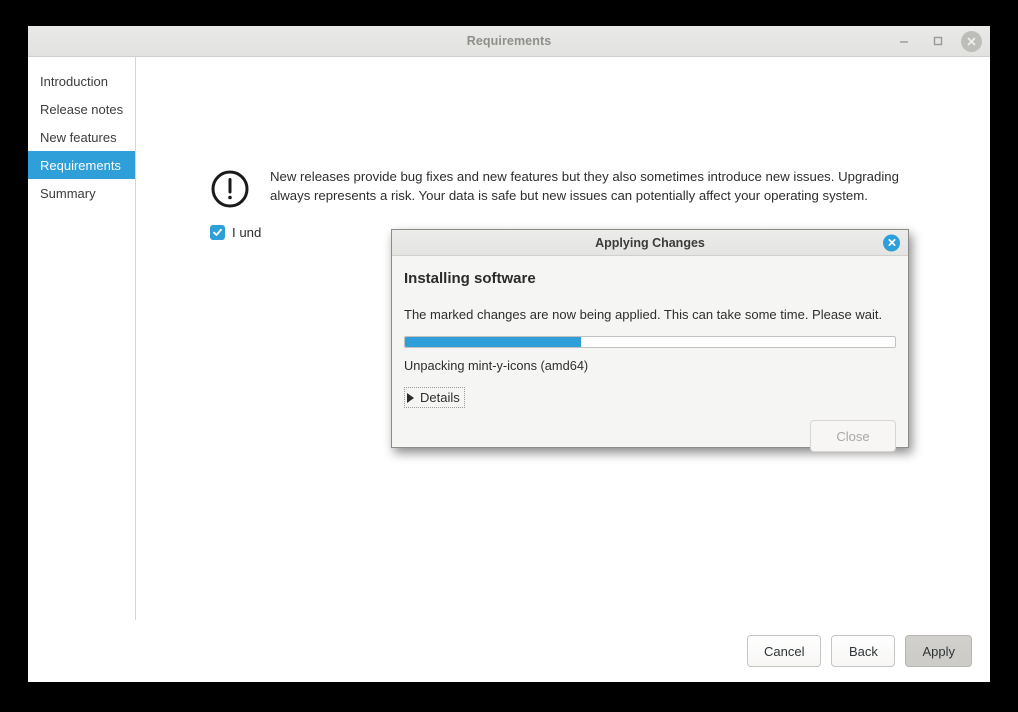 This screenshot has height=712, width=1018. Describe the element at coordinates (650, 436) in the screenshot. I see `dialog-footer: Close` at that location.